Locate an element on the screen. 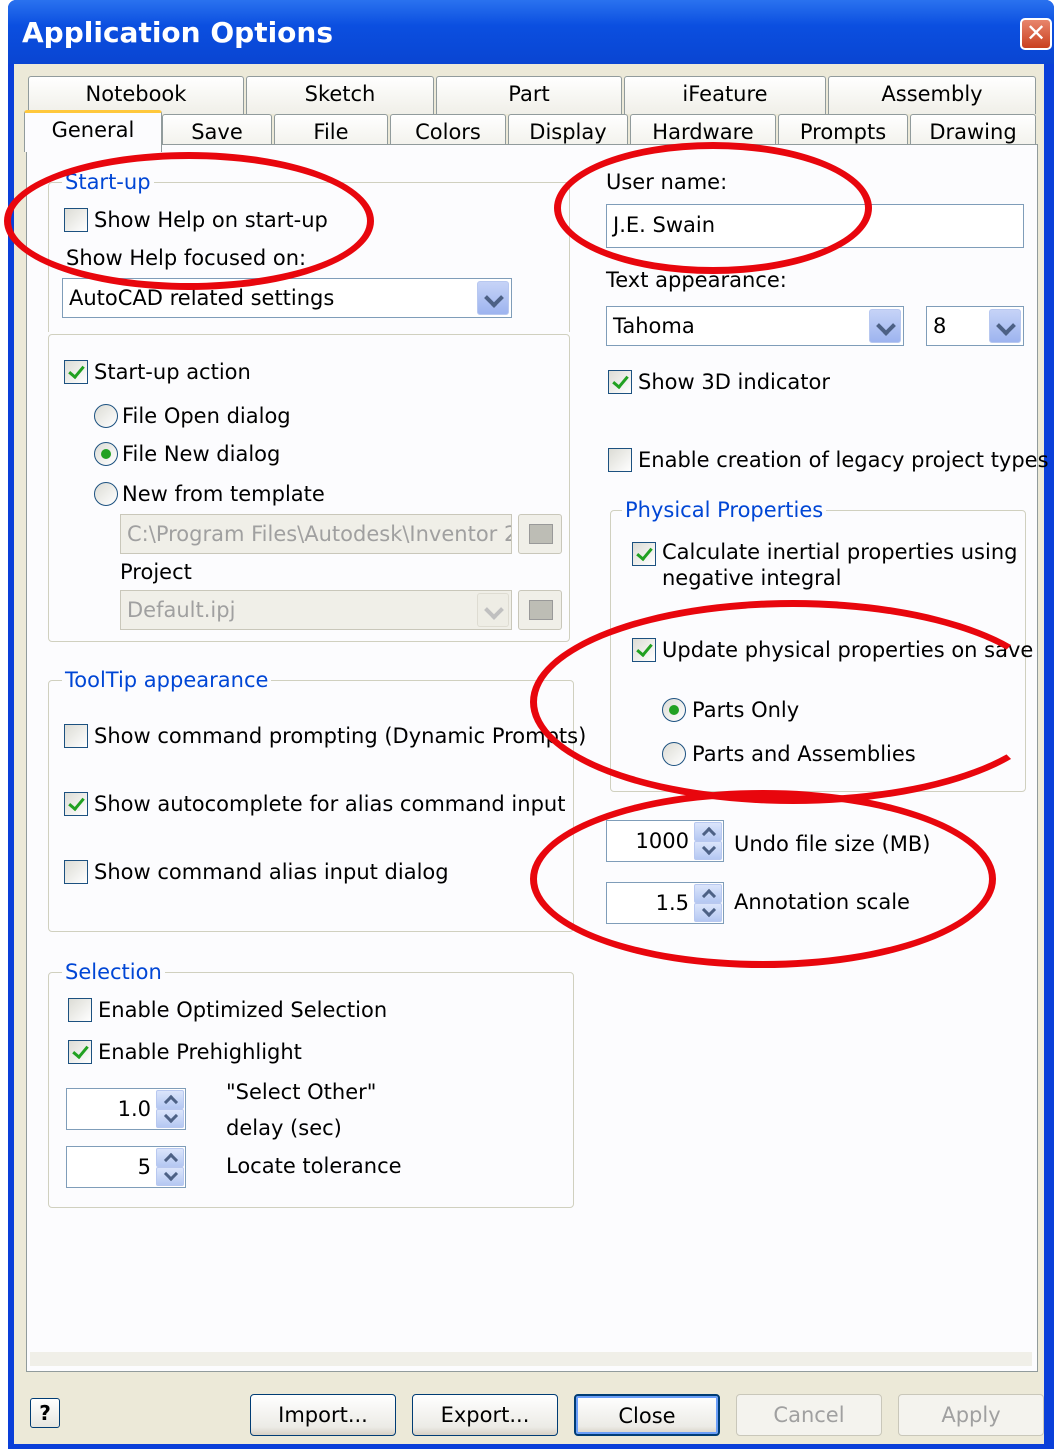  user-name-label: User name: is located at coordinates (667, 182).